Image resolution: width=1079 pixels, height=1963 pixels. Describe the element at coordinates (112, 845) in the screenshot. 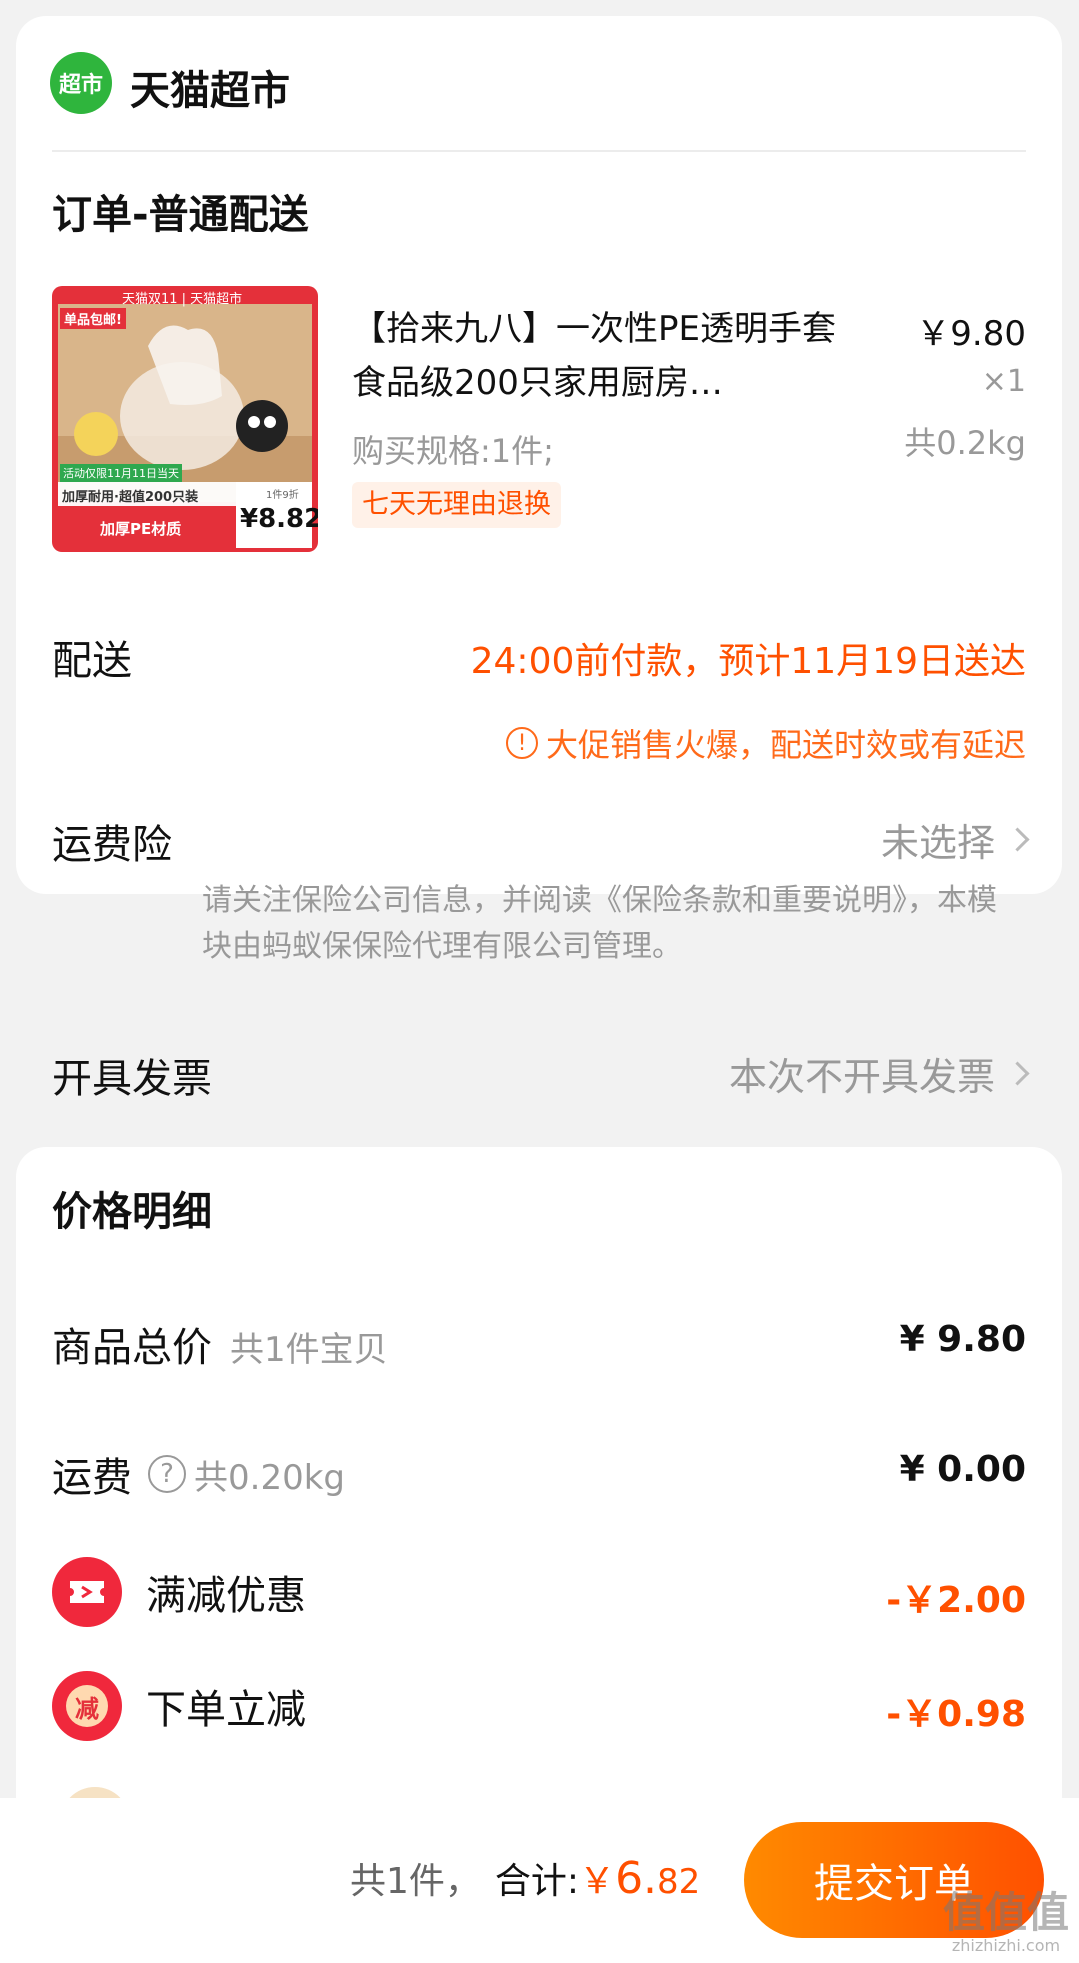

I see `insurance-label: 运费险` at that location.